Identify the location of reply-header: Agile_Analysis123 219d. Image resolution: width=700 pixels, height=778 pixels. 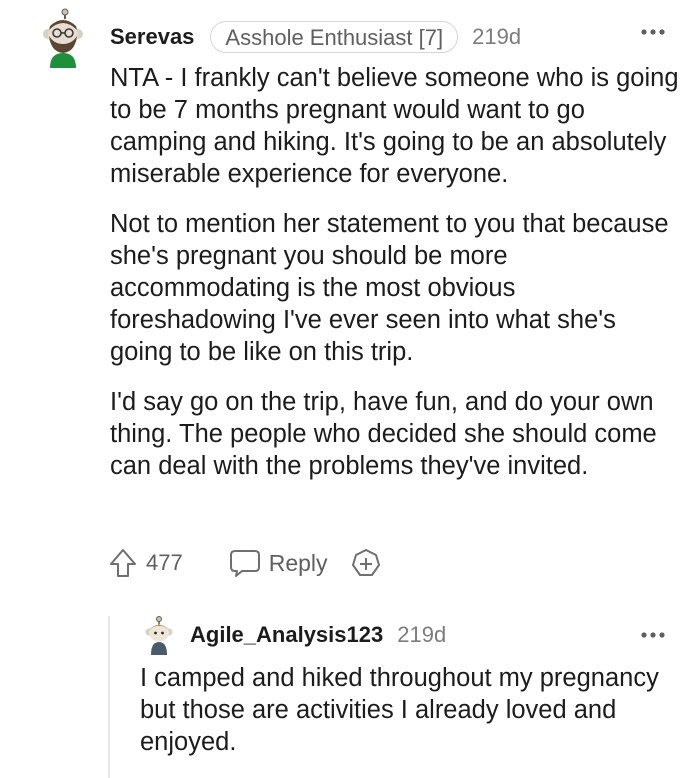
(318, 635).